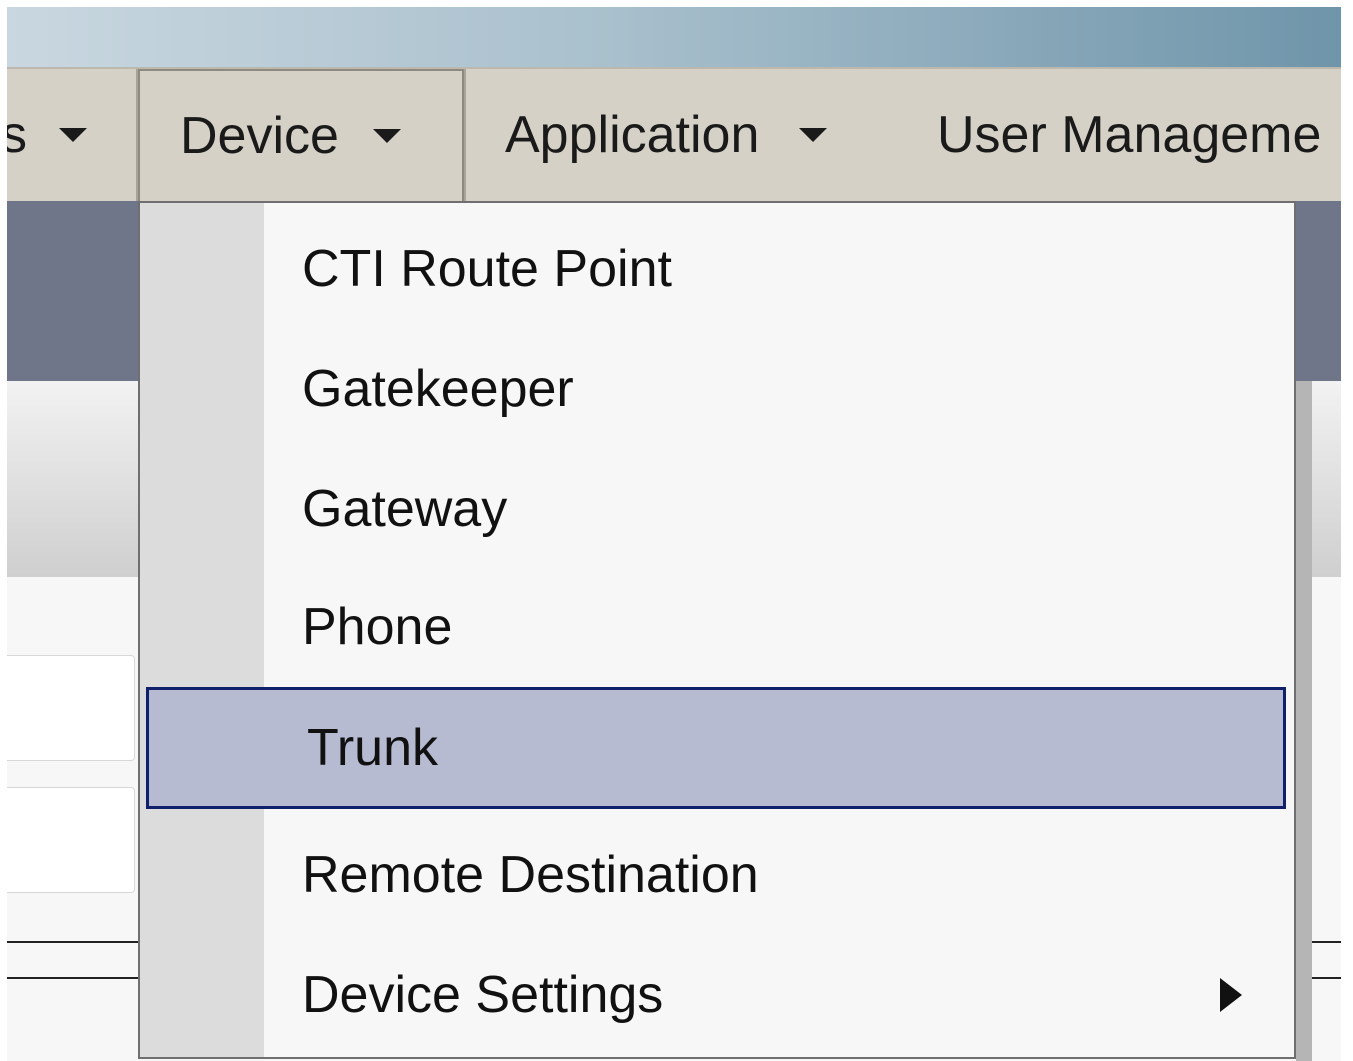 This screenshot has width=1353, height=1061. I want to click on menu-item-label: Gatekeeper, so click(438, 389).